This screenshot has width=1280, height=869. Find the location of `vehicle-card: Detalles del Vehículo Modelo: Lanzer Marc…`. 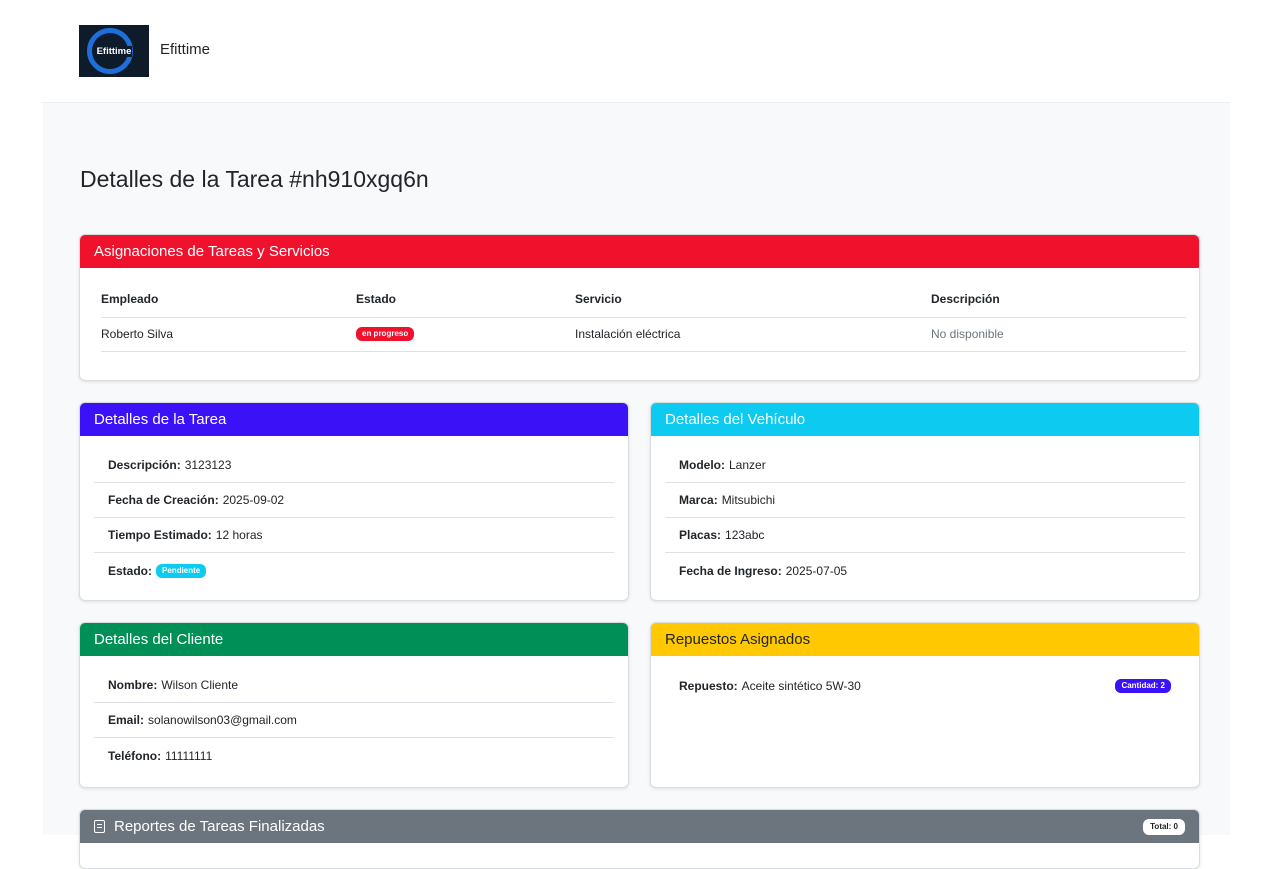

vehicle-card: Detalles del Vehículo Modelo: Lanzer Marc… is located at coordinates (925, 501).